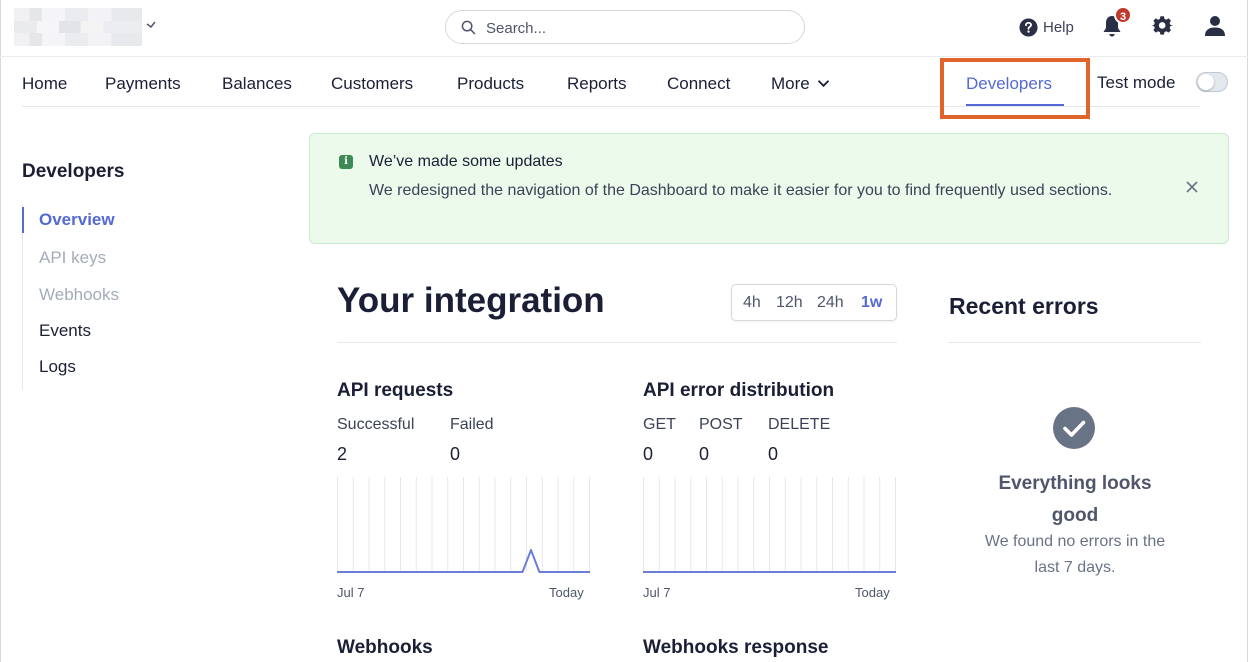  What do you see at coordinates (736, 647) in the screenshot?
I see `webhooks-response-title: Webhooks response` at bounding box center [736, 647].